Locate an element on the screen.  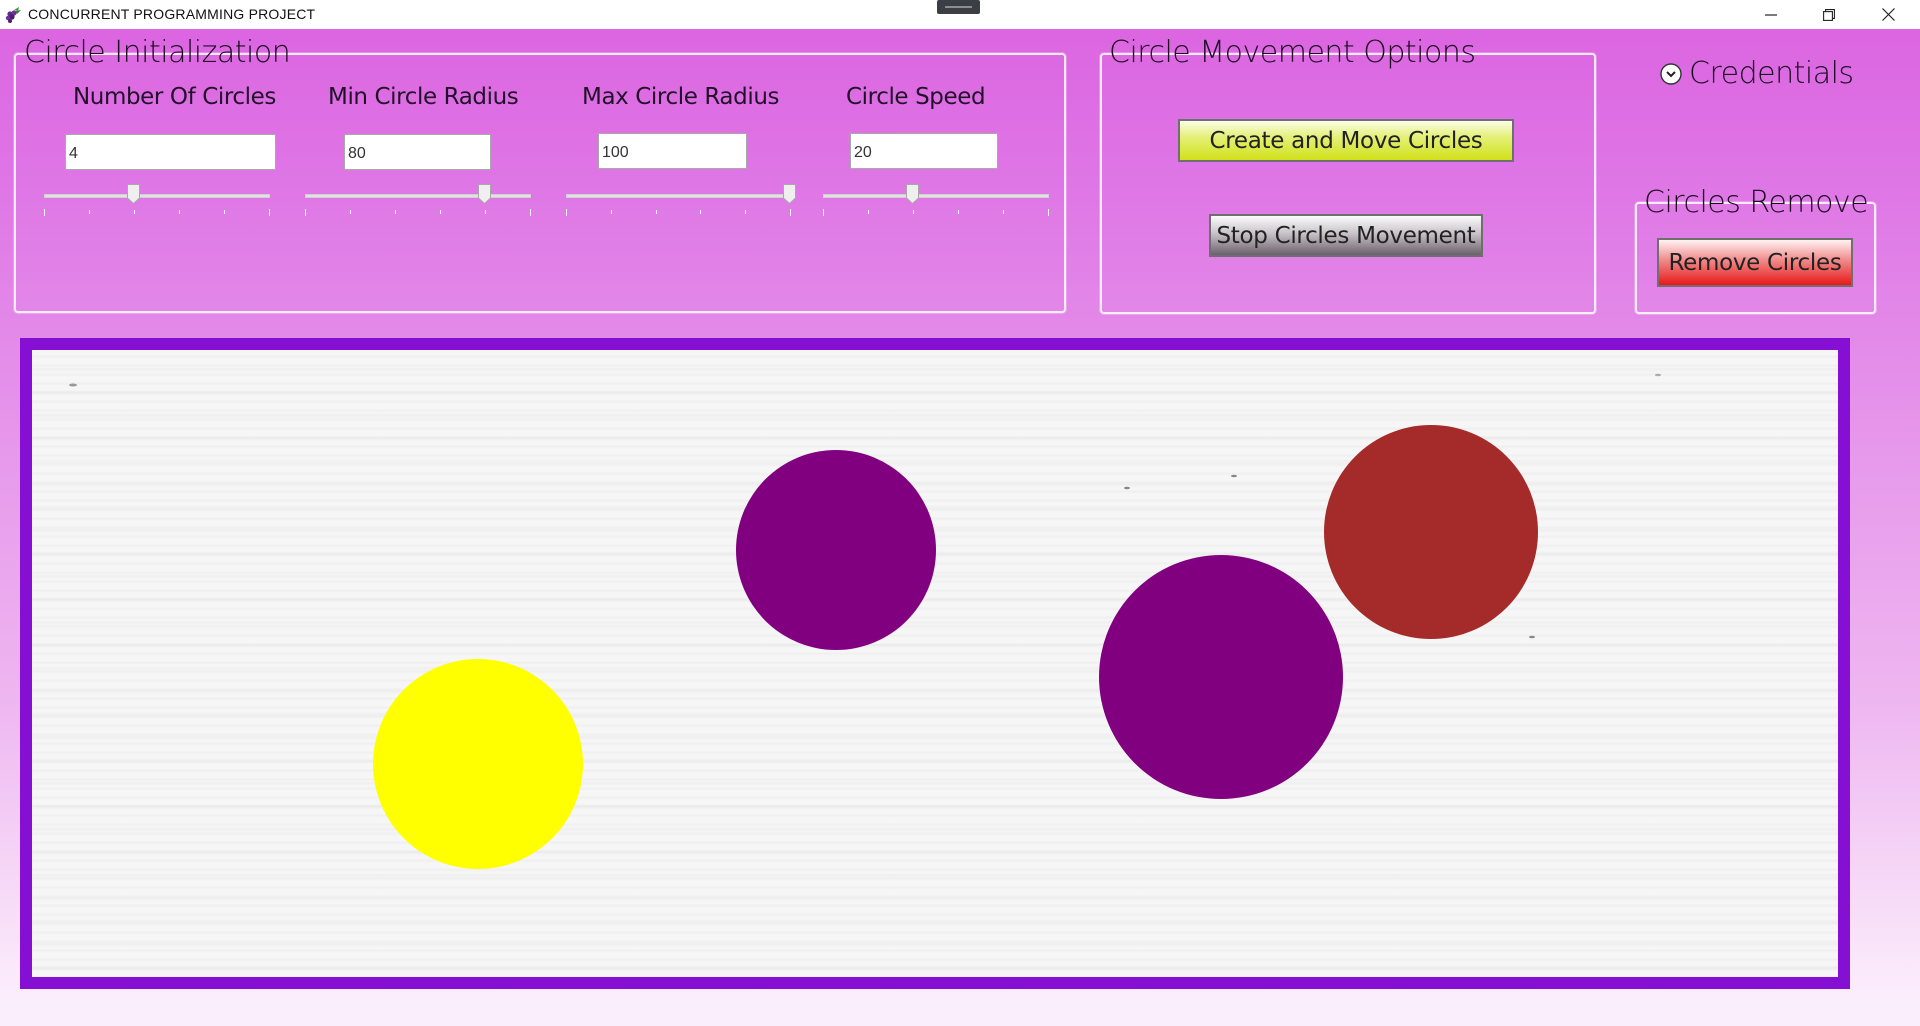
purple-circle-large is located at coordinates (1221, 677).